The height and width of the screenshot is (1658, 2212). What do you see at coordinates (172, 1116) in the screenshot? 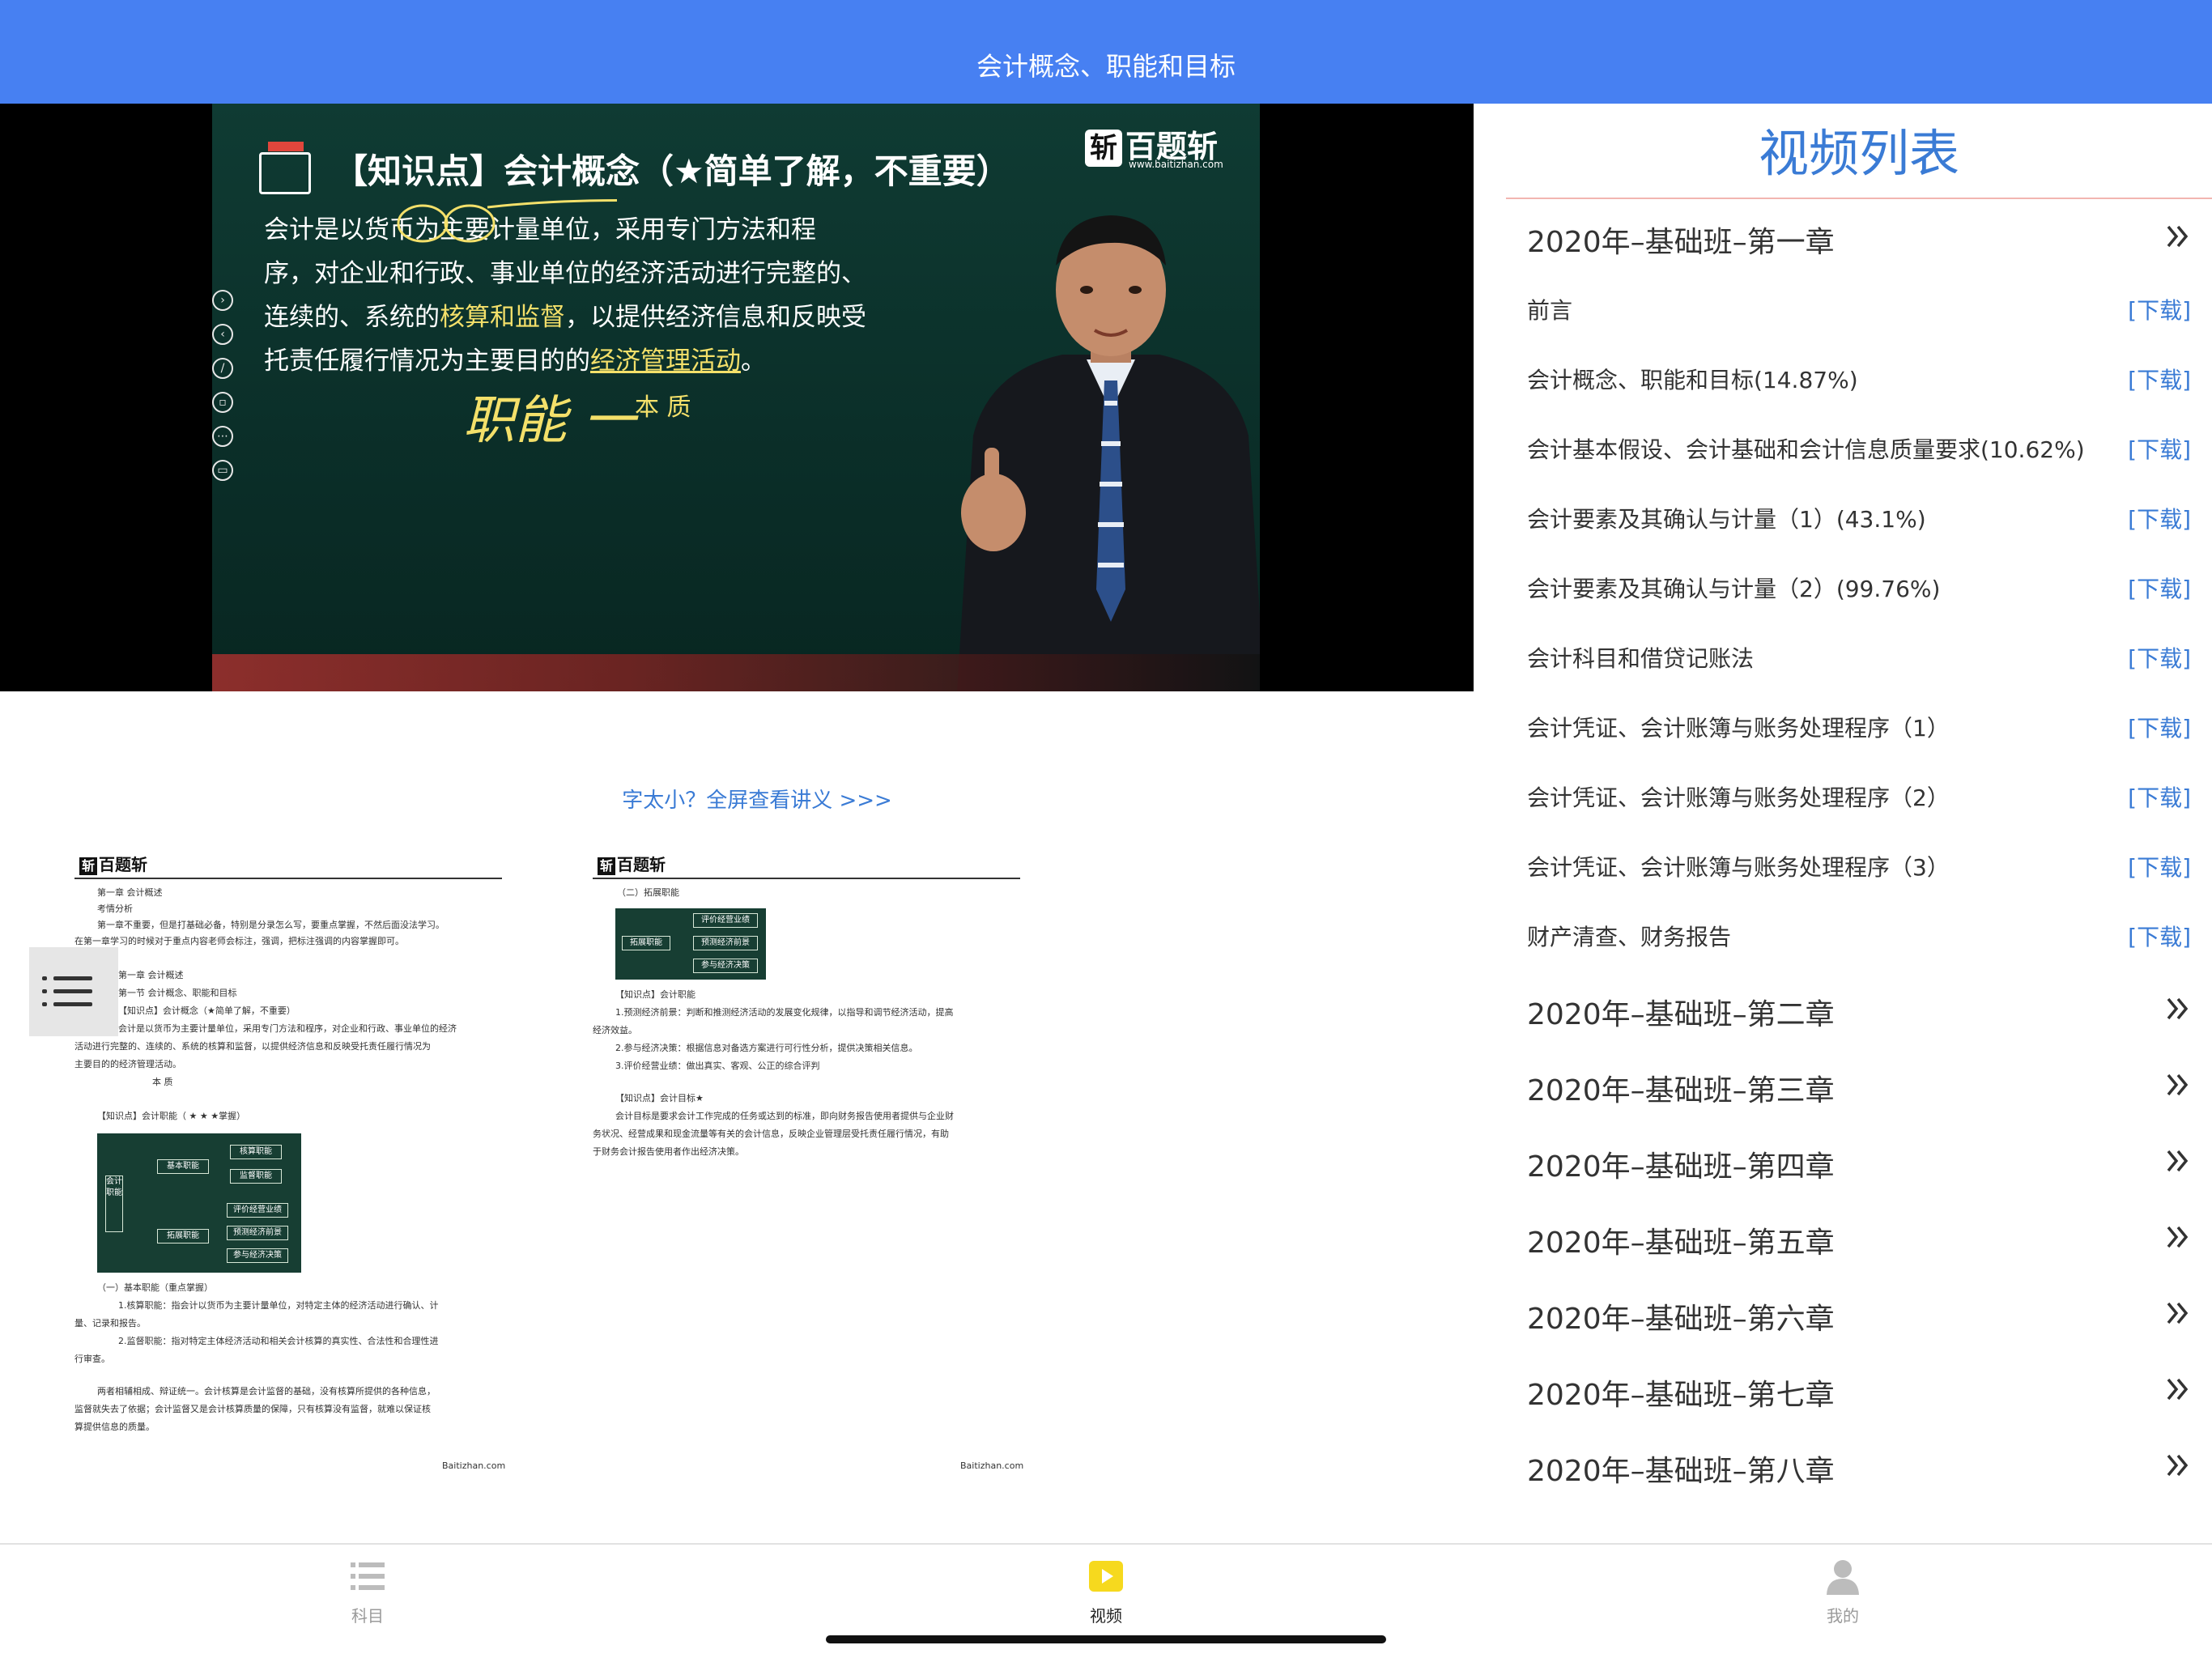
I see `handout-line: 【知识点】会计职能（ ★ ★ ★掌握）` at bounding box center [172, 1116].